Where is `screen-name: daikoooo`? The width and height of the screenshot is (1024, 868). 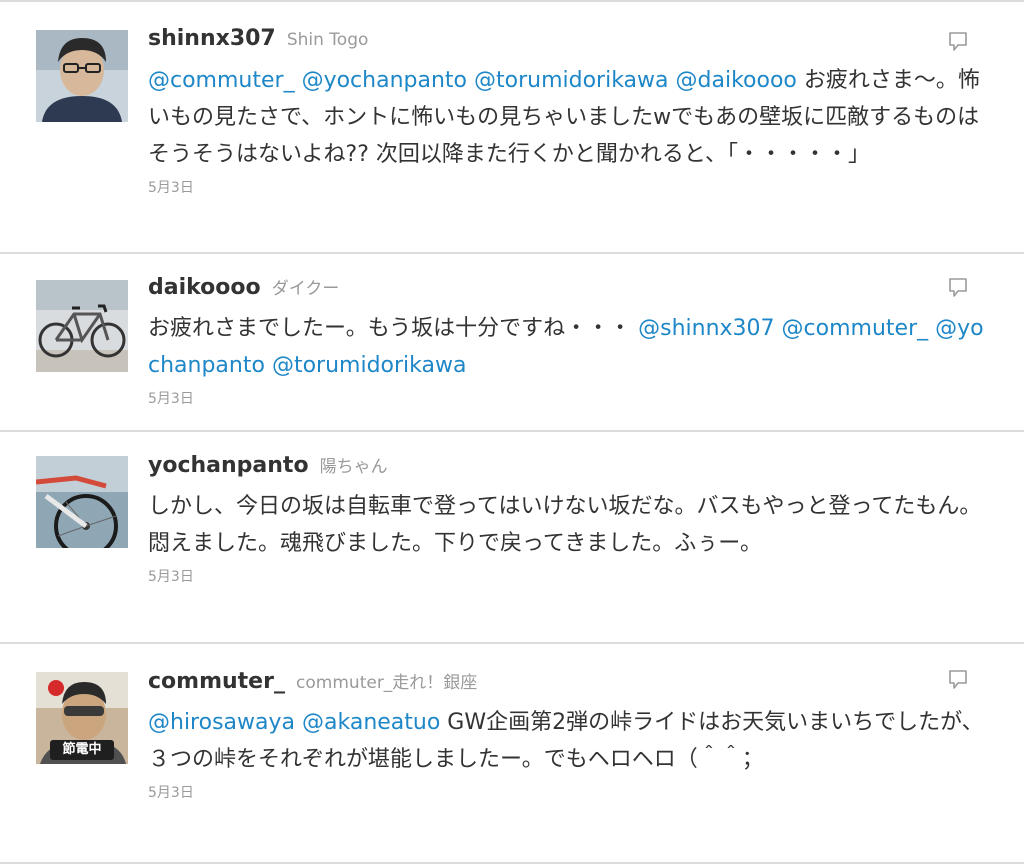 screen-name: daikoooo is located at coordinates (204, 287).